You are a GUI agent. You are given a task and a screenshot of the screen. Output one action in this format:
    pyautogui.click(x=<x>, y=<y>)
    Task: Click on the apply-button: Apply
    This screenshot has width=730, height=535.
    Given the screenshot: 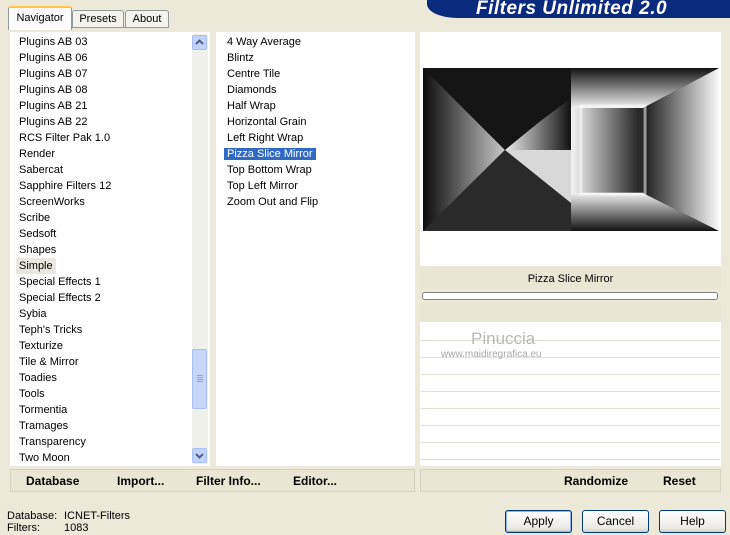 What is the action you would take?
    pyautogui.click(x=538, y=521)
    